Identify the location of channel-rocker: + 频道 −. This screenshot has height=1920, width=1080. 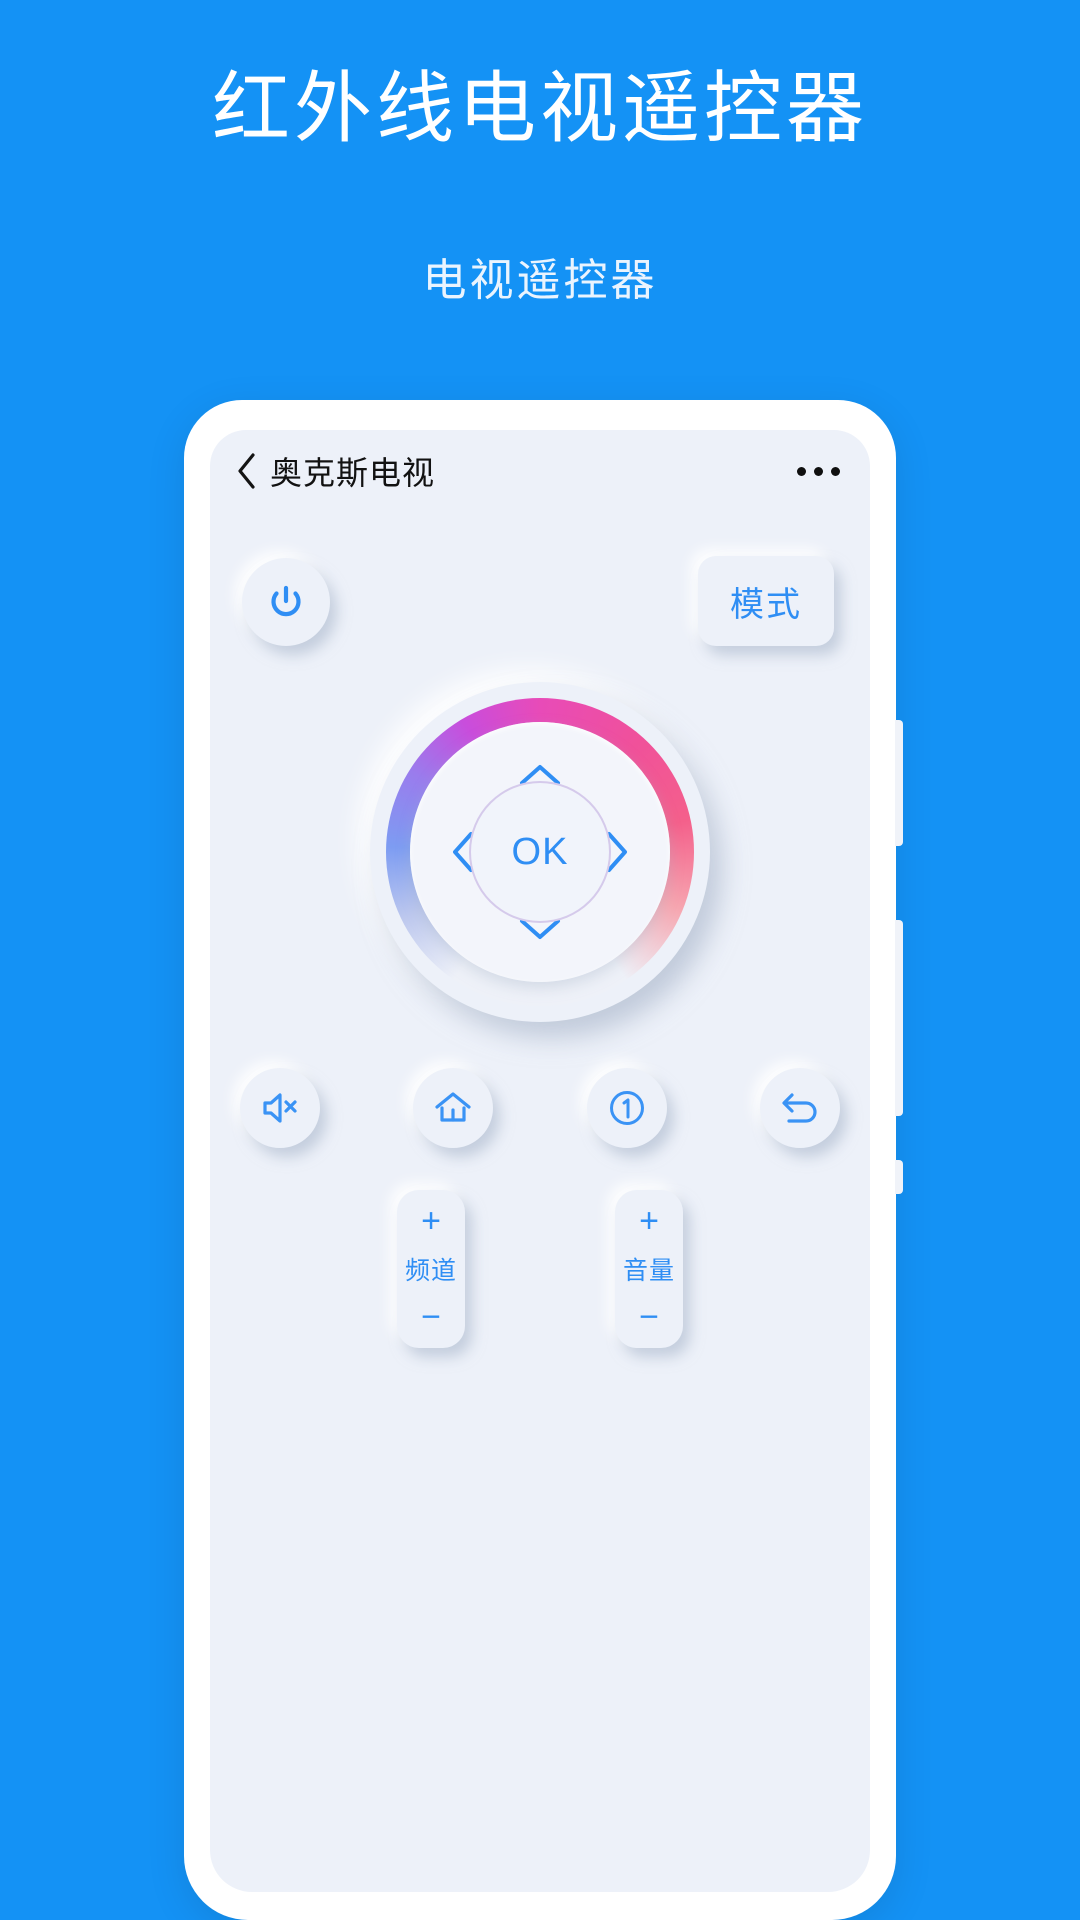
(431, 1269).